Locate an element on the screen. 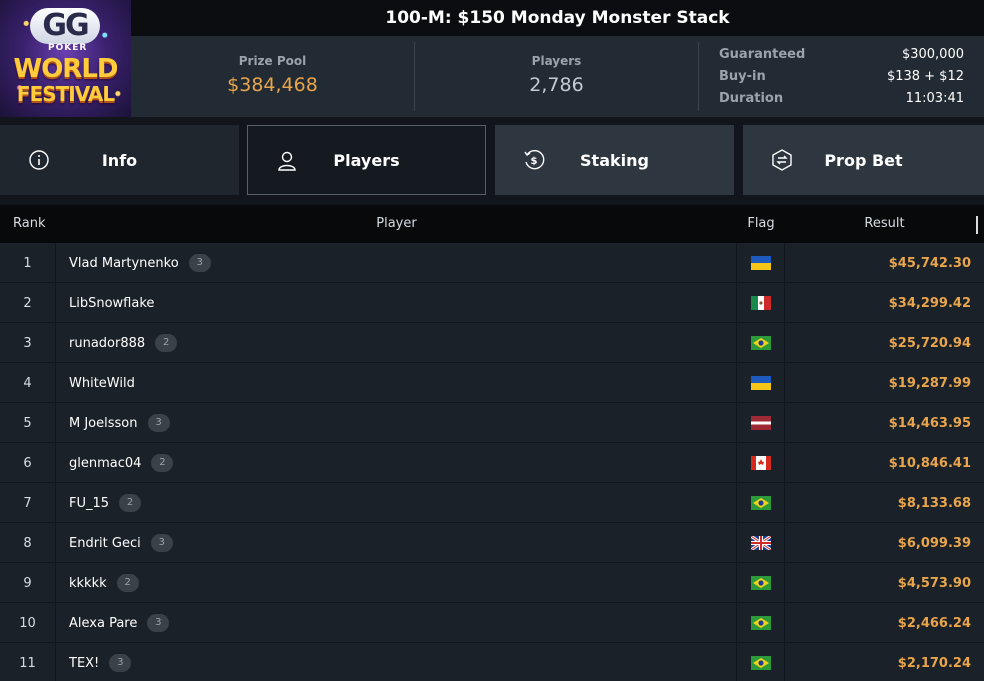  table-row: 7 FU_15 2 $8,133.68 is located at coordinates (492, 503).